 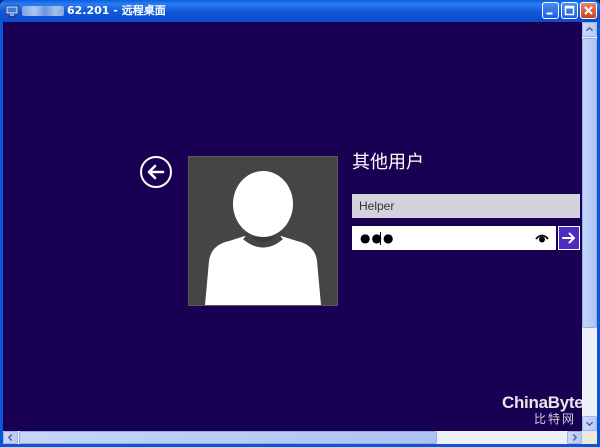 I want to click on vertical-scroll-thumb, so click(x=589, y=183).